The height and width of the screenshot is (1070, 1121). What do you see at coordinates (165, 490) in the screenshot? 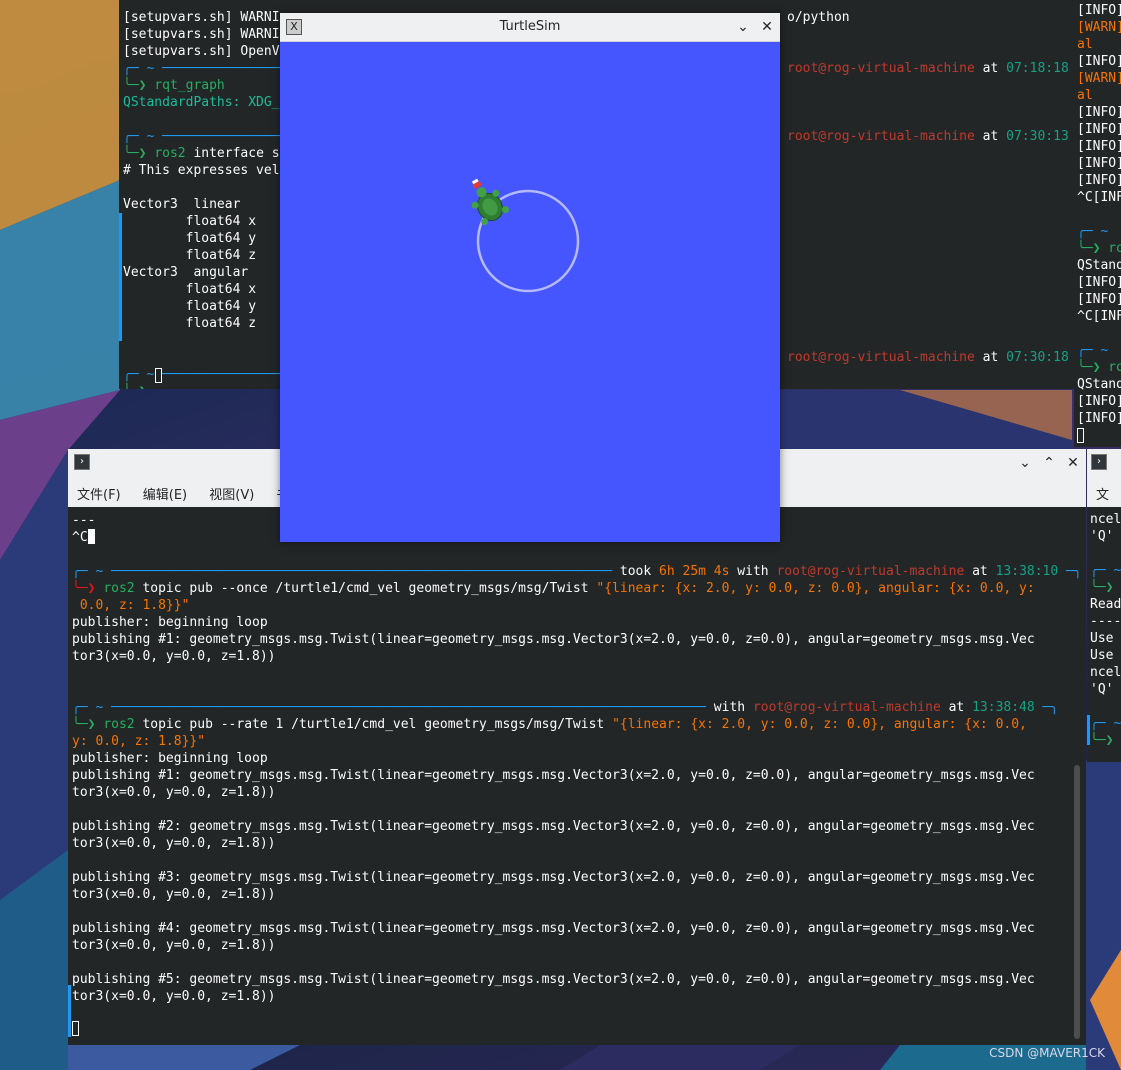
I see `menu-edit: 编辑(E)` at bounding box center [165, 490].